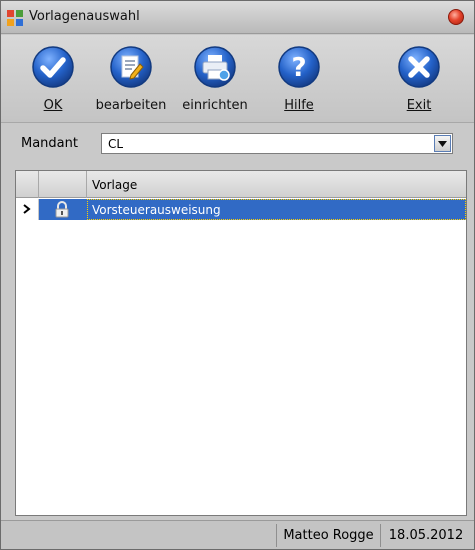 The image size is (475, 550). I want to click on row-vorlage-text: Vorsteuerausweisung, so click(156, 210).